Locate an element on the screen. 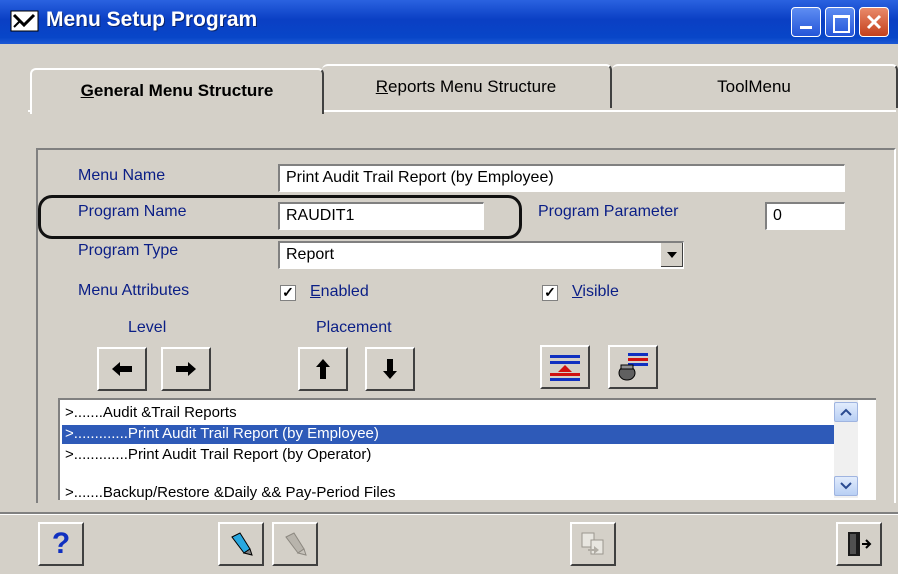  list-item: >.......Audit &Trail Reports is located at coordinates (149, 413).